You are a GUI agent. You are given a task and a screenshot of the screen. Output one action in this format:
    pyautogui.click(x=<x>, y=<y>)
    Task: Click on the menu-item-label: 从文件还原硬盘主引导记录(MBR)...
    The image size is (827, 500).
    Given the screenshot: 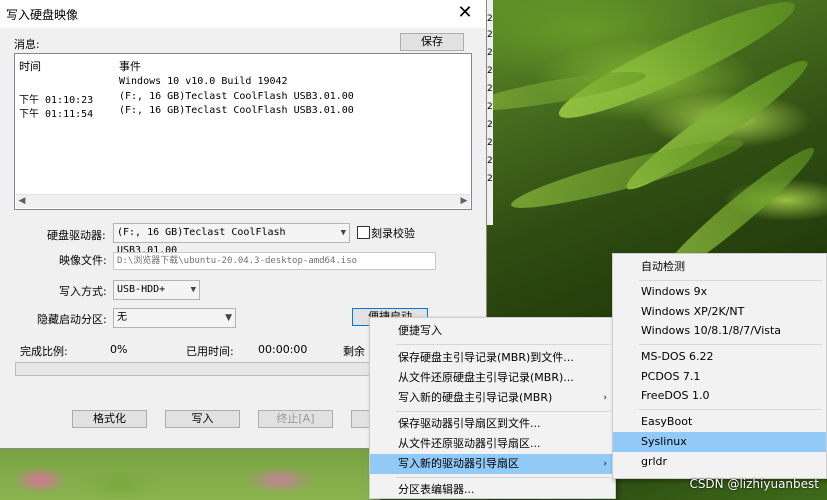 What is the action you would take?
    pyautogui.click(x=486, y=377)
    